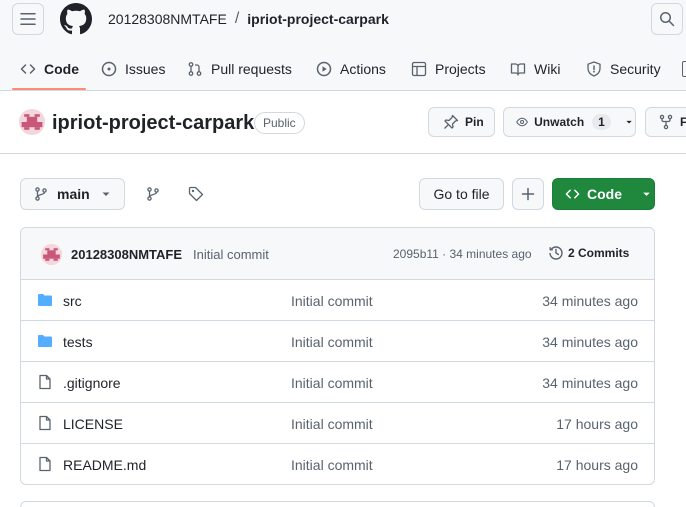 The height and width of the screenshot is (507, 686). I want to click on issue-opened-icon, so click(109, 69).